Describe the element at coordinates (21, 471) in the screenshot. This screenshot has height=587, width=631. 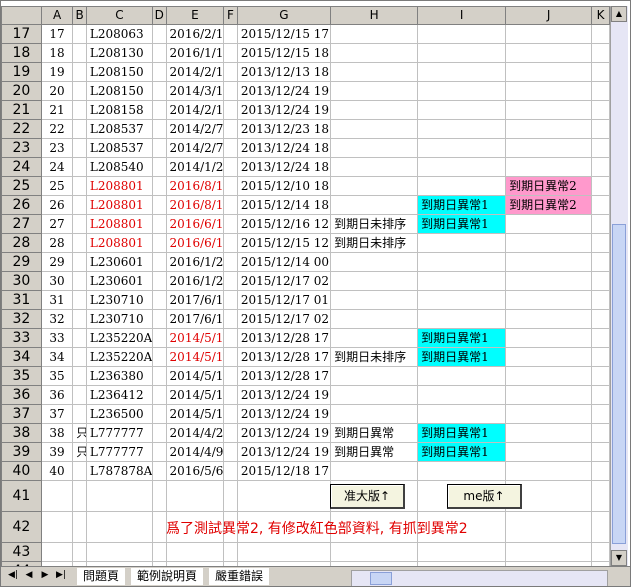
I see `row-header: 40` at that location.